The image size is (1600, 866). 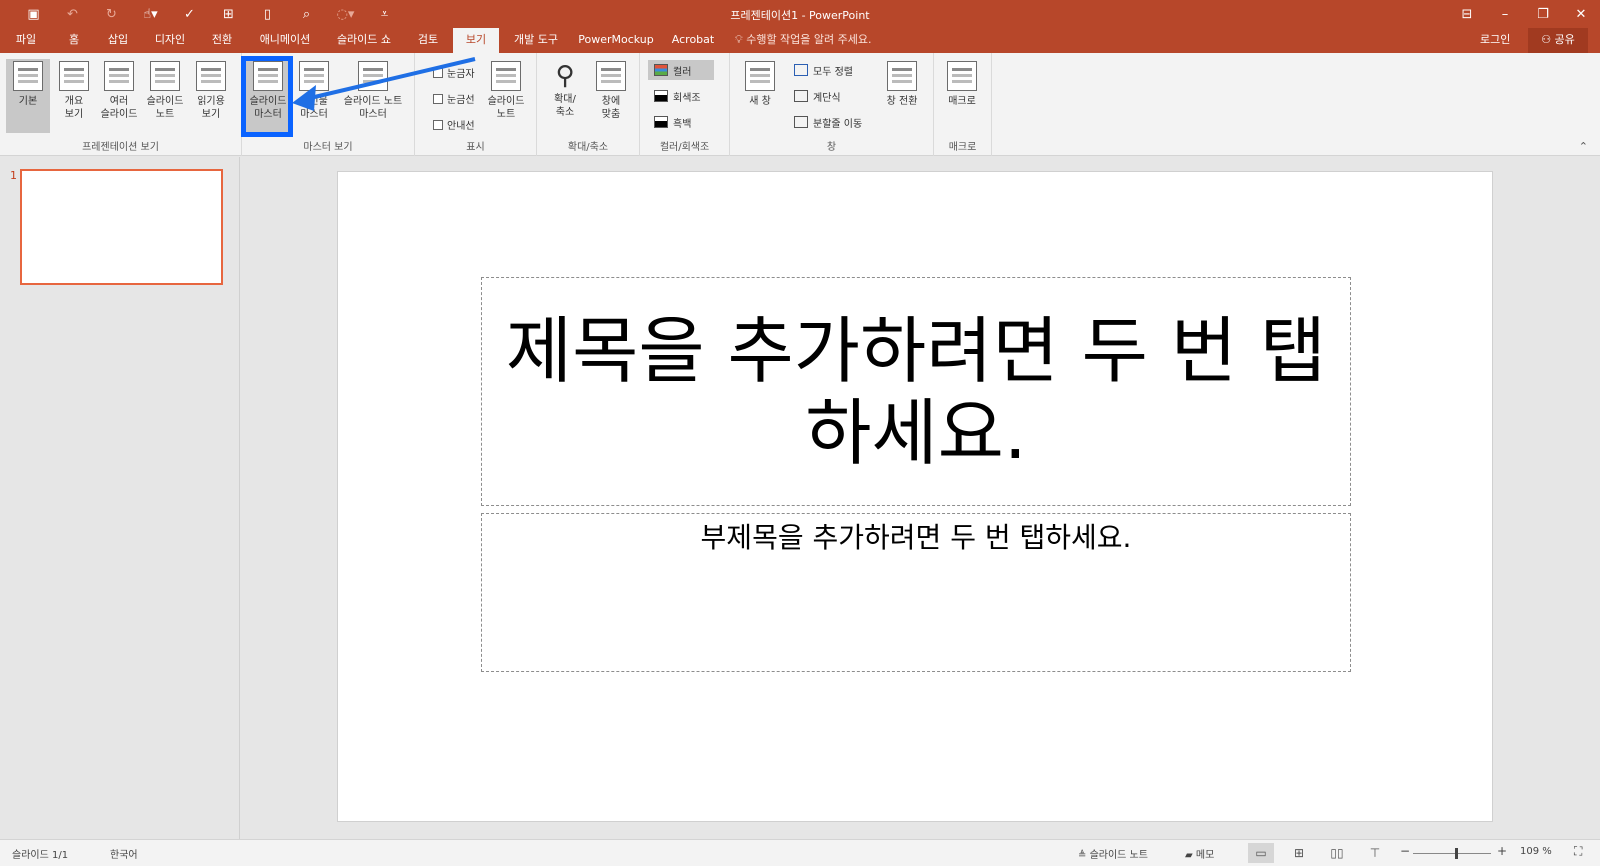 What do you see at coordinates (120, 498) in the screenshot?
I see `slide-thumbnail-pane: 1` at bounding box center [120, 498].